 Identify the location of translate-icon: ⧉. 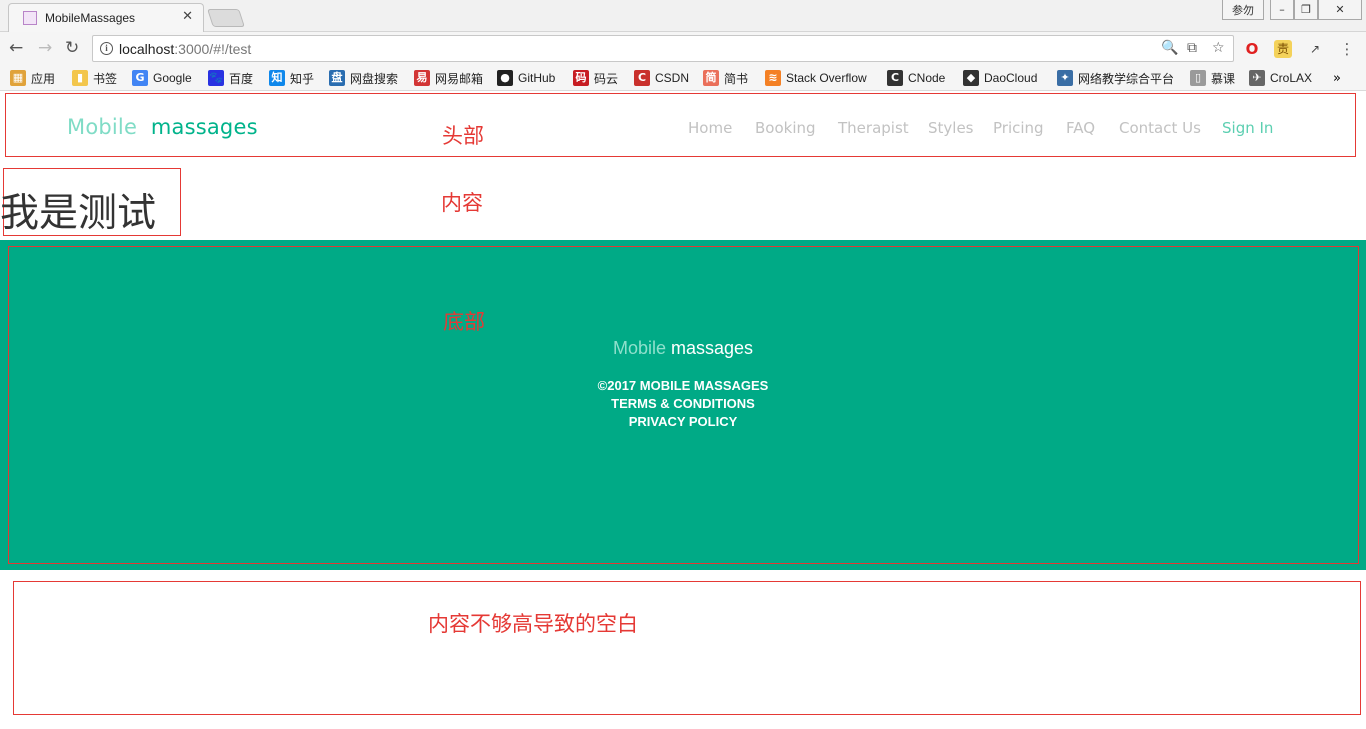
(1192, 48).